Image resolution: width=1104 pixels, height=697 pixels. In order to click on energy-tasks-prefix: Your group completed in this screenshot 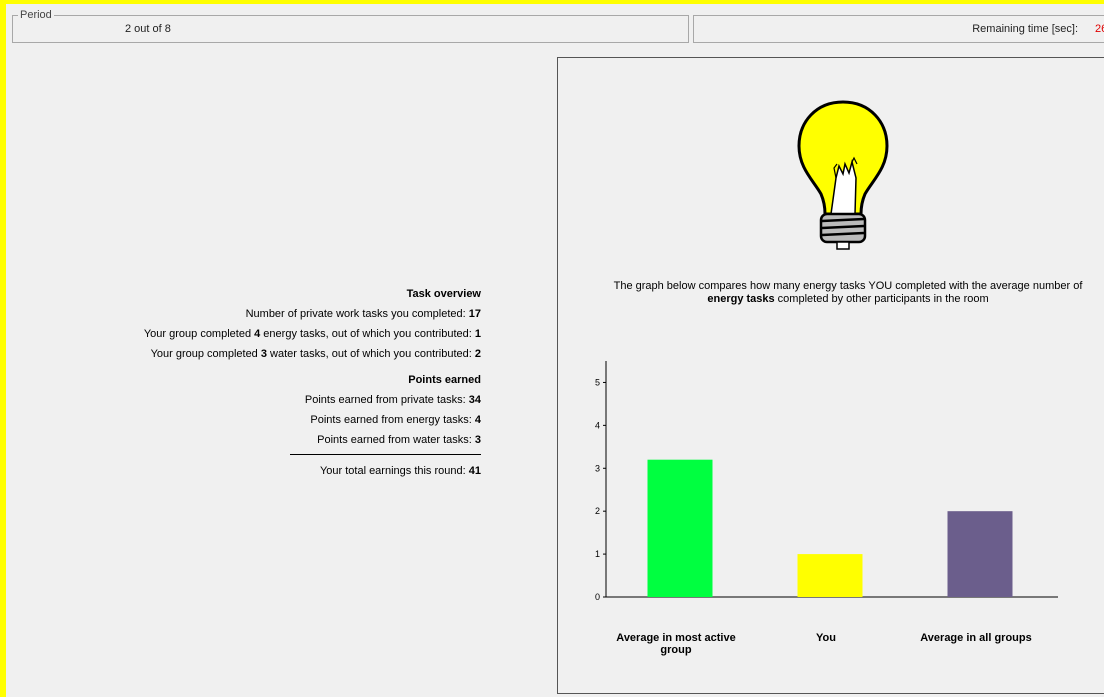, I will do `click(199, 334)`.